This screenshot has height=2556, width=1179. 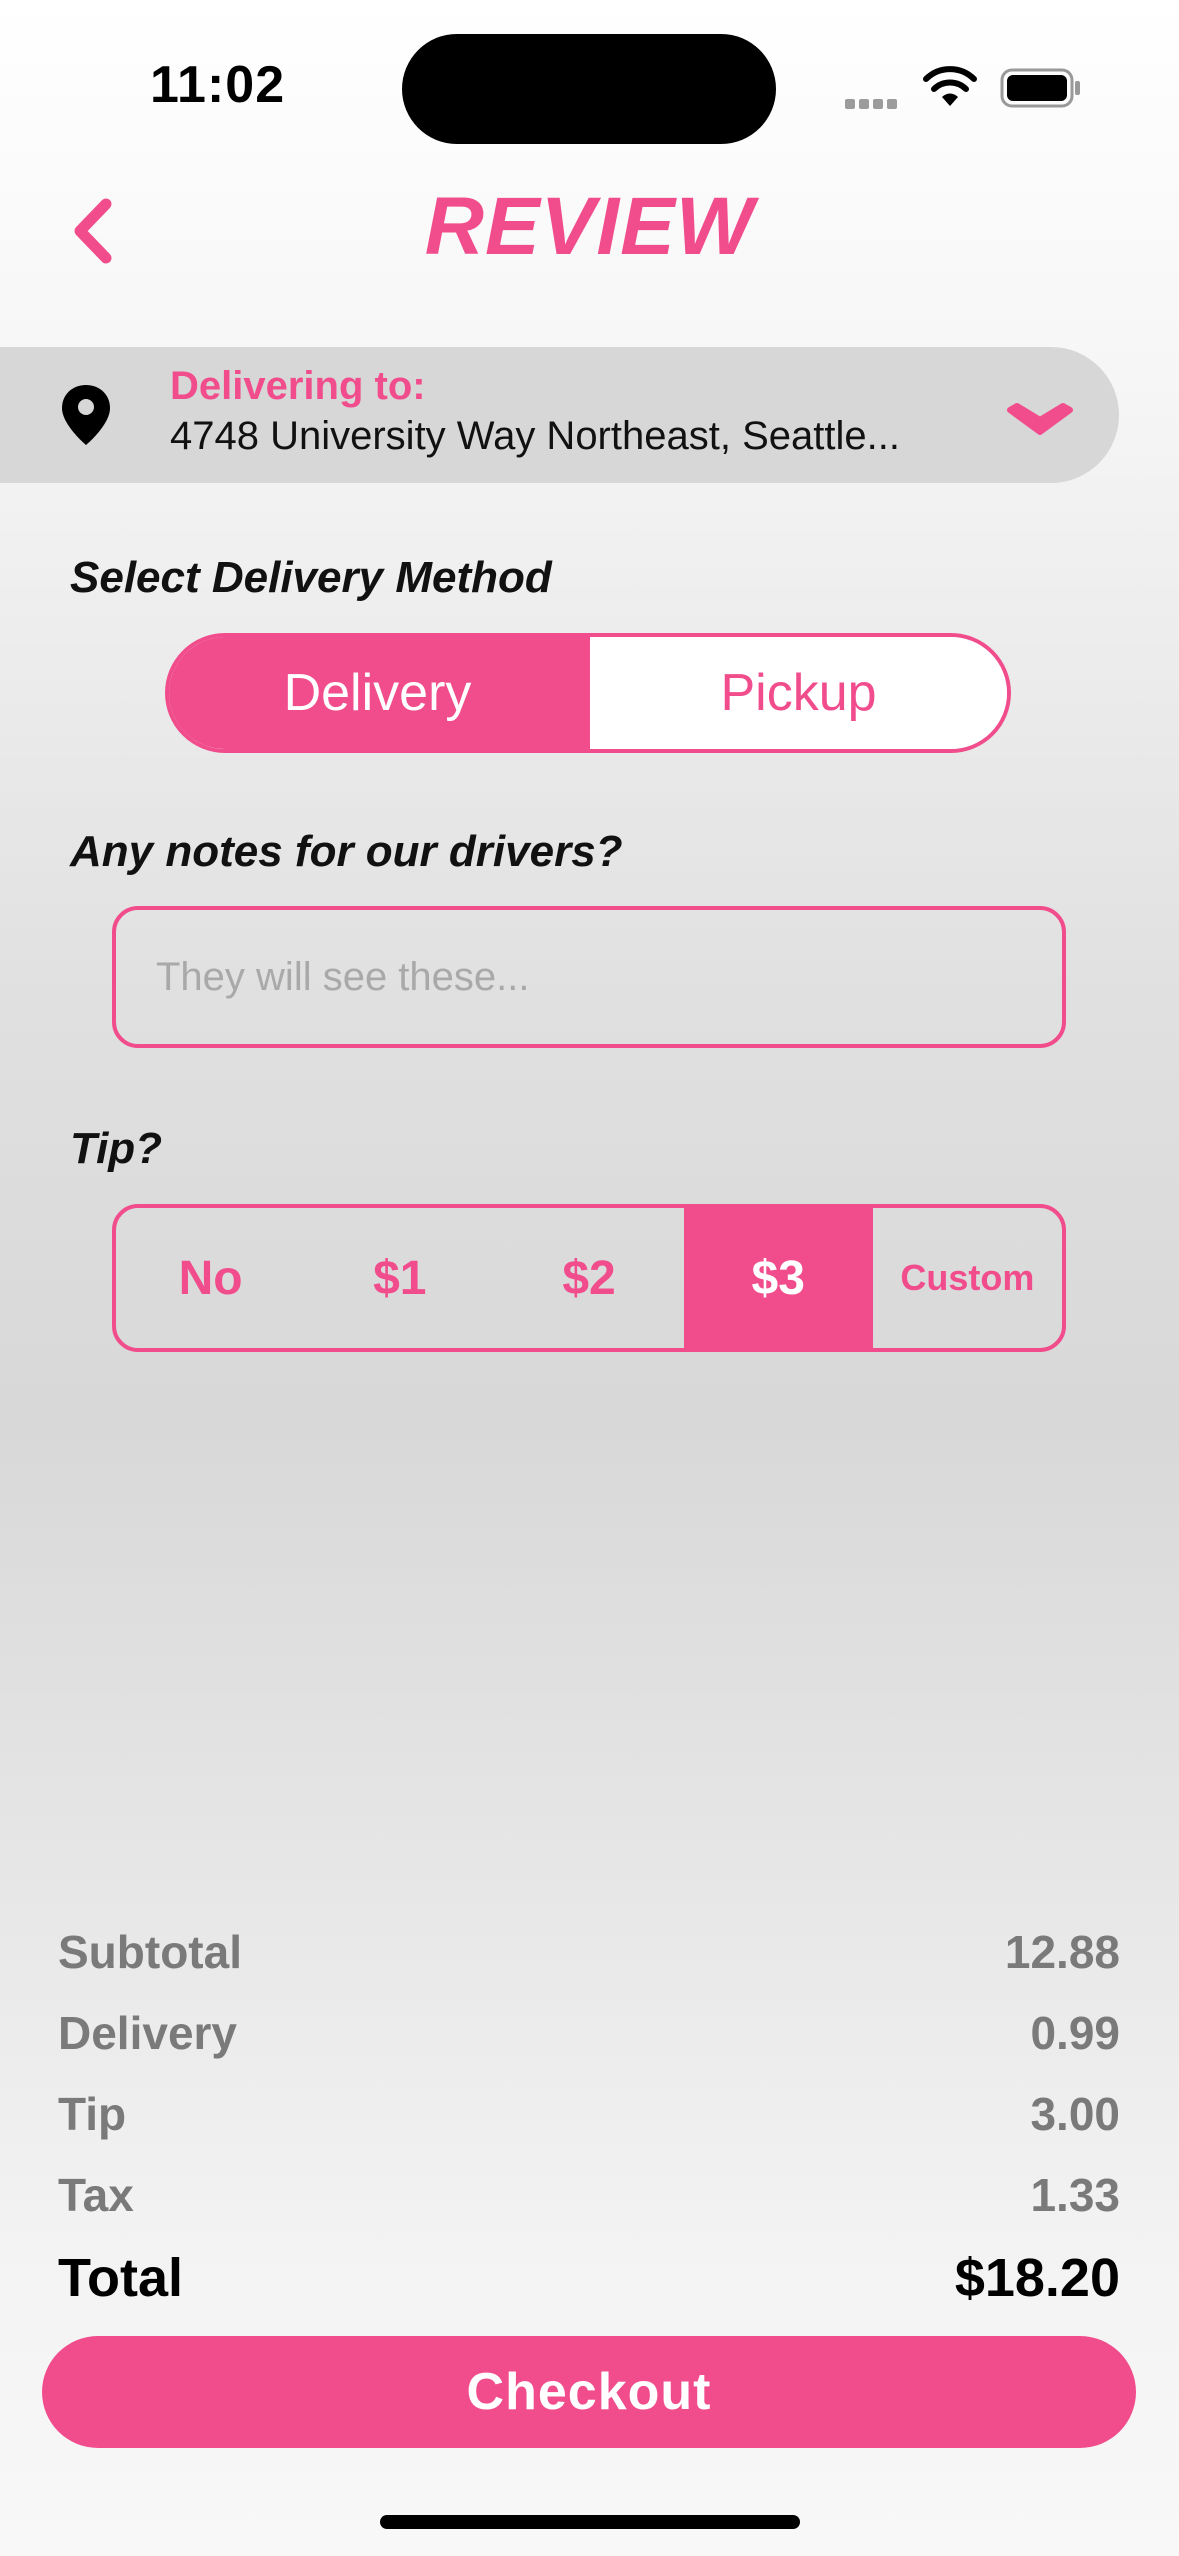 I want to click on tip-option-1: $1, so click(x=399, y=1278).